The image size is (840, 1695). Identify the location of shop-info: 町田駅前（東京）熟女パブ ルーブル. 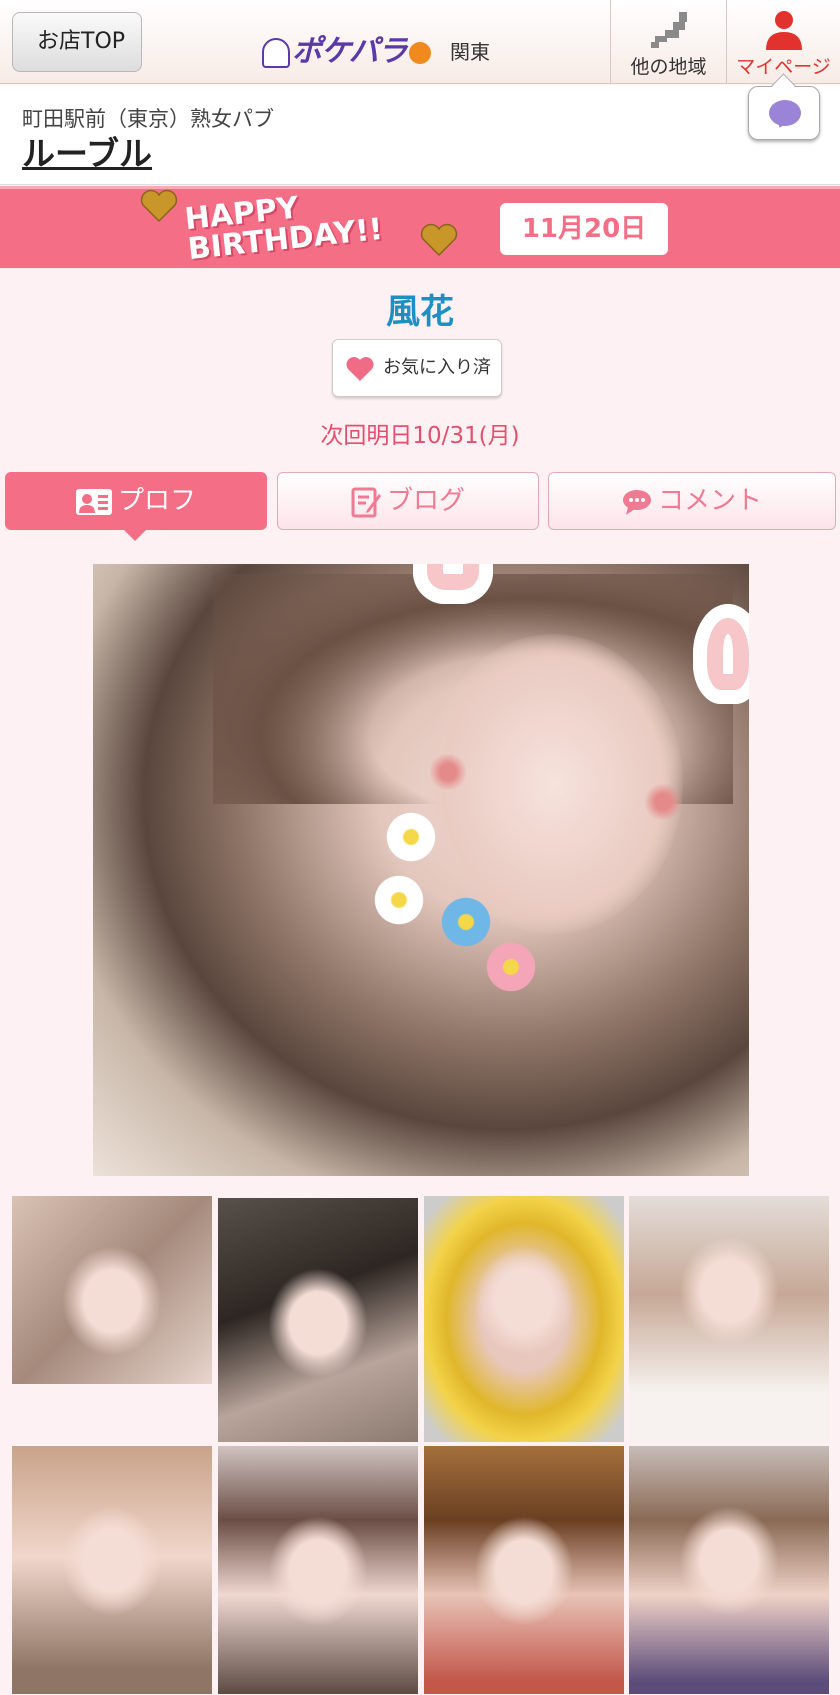
(420, 135).